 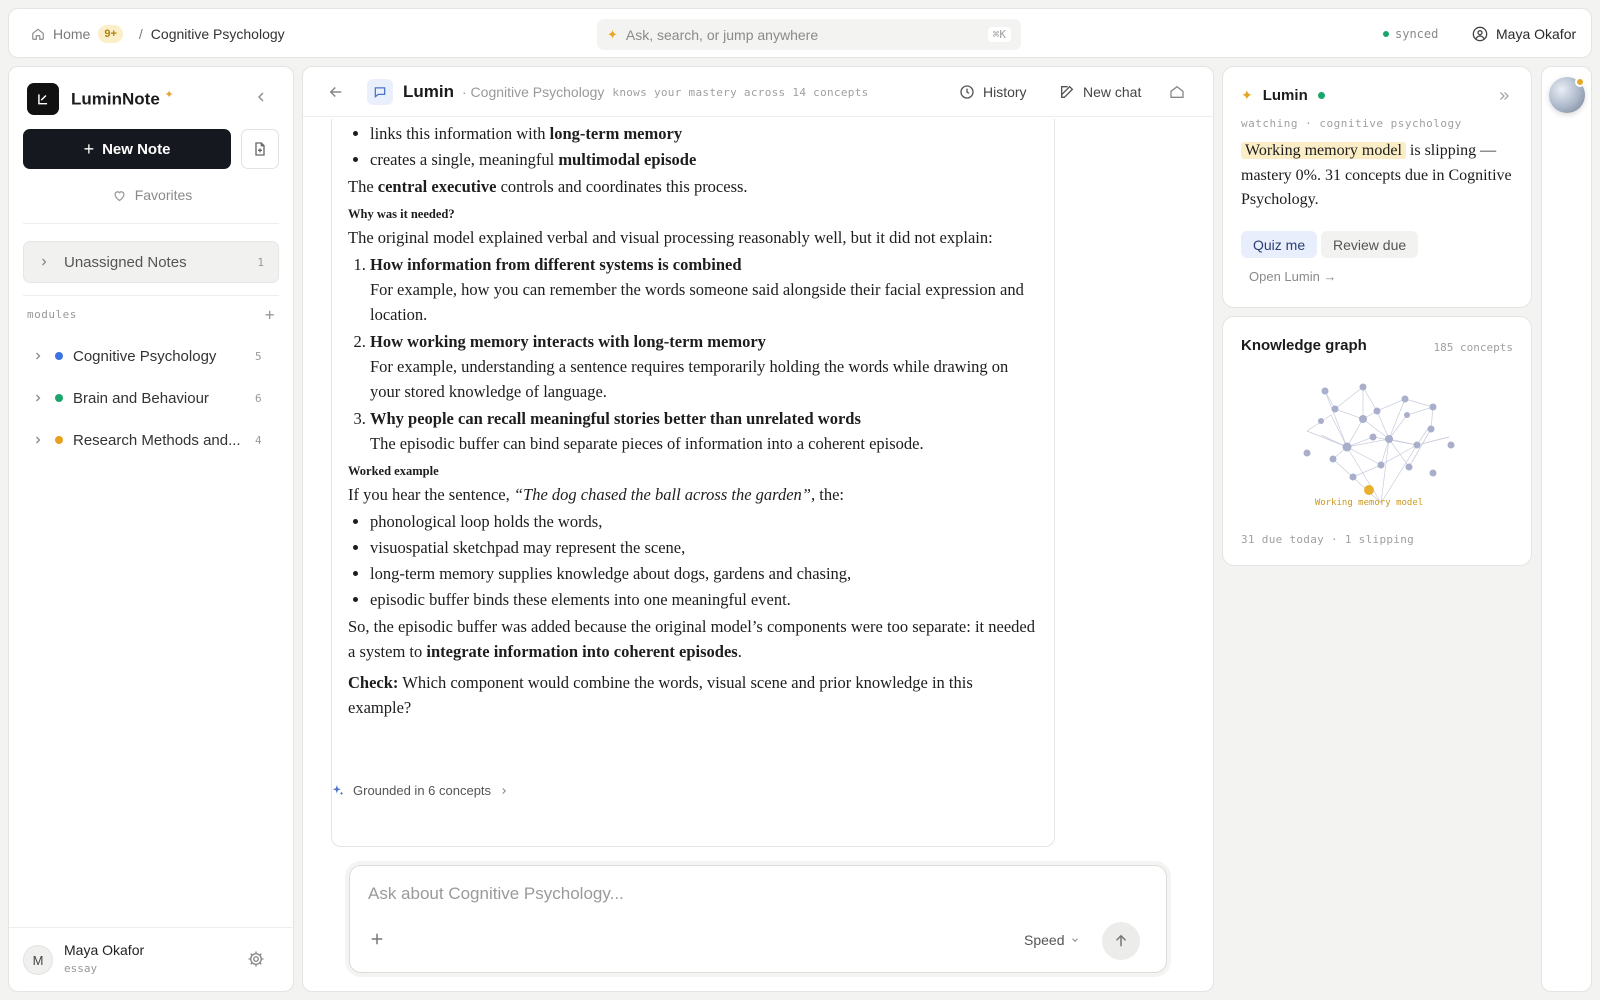 I want to click on chat-module: · Cognitive Psychology, so click(x=533, y=92).